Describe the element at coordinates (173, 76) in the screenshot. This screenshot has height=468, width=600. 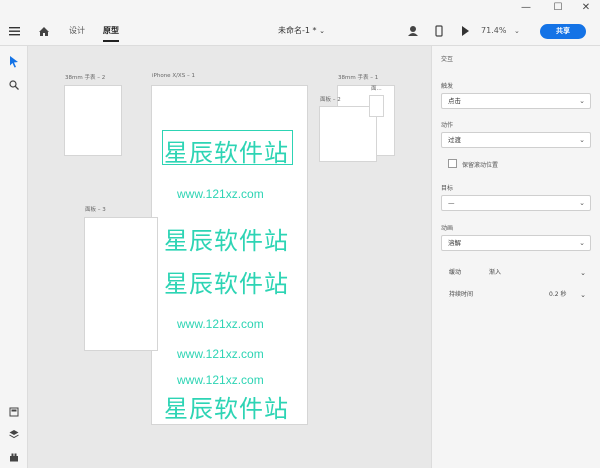
I see `artboard-label: iPhone X/XS – 1` at that location.